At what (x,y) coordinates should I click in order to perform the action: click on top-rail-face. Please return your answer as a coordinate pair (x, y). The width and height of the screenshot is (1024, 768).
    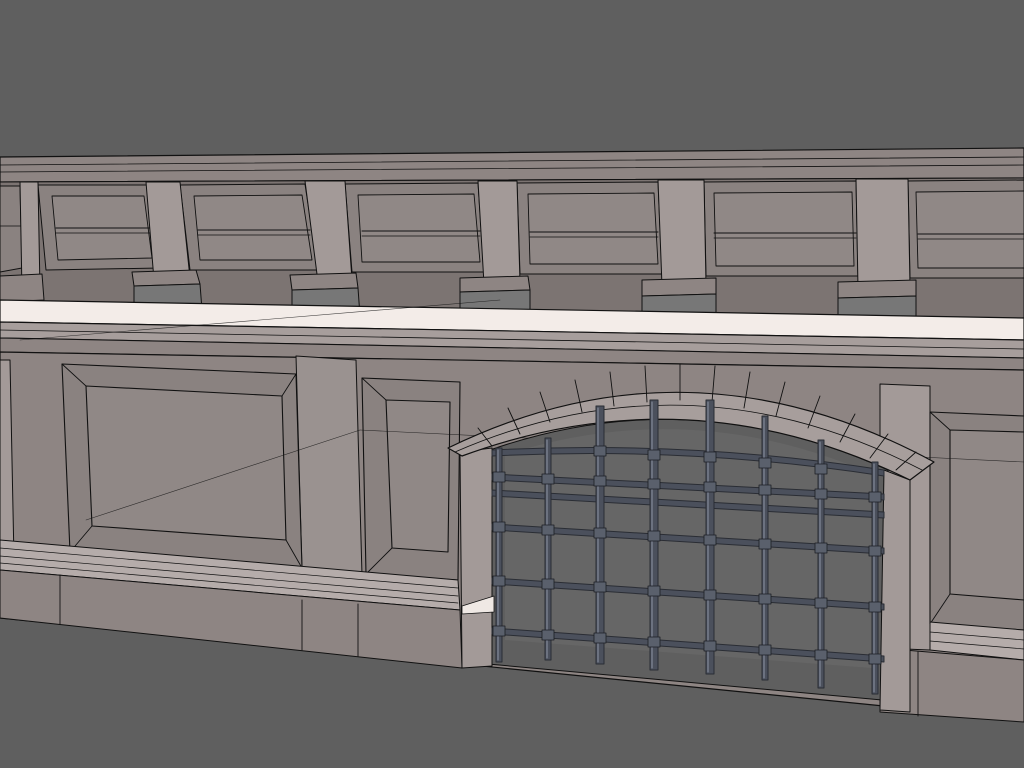
    Looking at the image, I should click on (512, 165).